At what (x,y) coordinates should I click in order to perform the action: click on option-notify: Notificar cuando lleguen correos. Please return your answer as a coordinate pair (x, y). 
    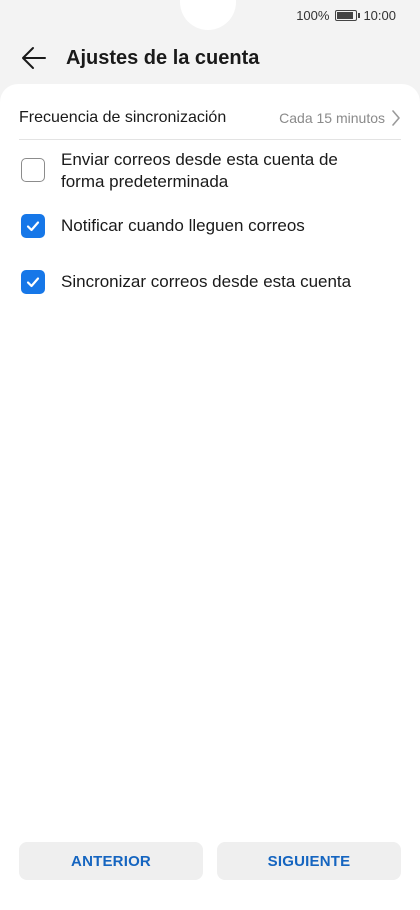
    Looking at the image, I should click on (211, 226).